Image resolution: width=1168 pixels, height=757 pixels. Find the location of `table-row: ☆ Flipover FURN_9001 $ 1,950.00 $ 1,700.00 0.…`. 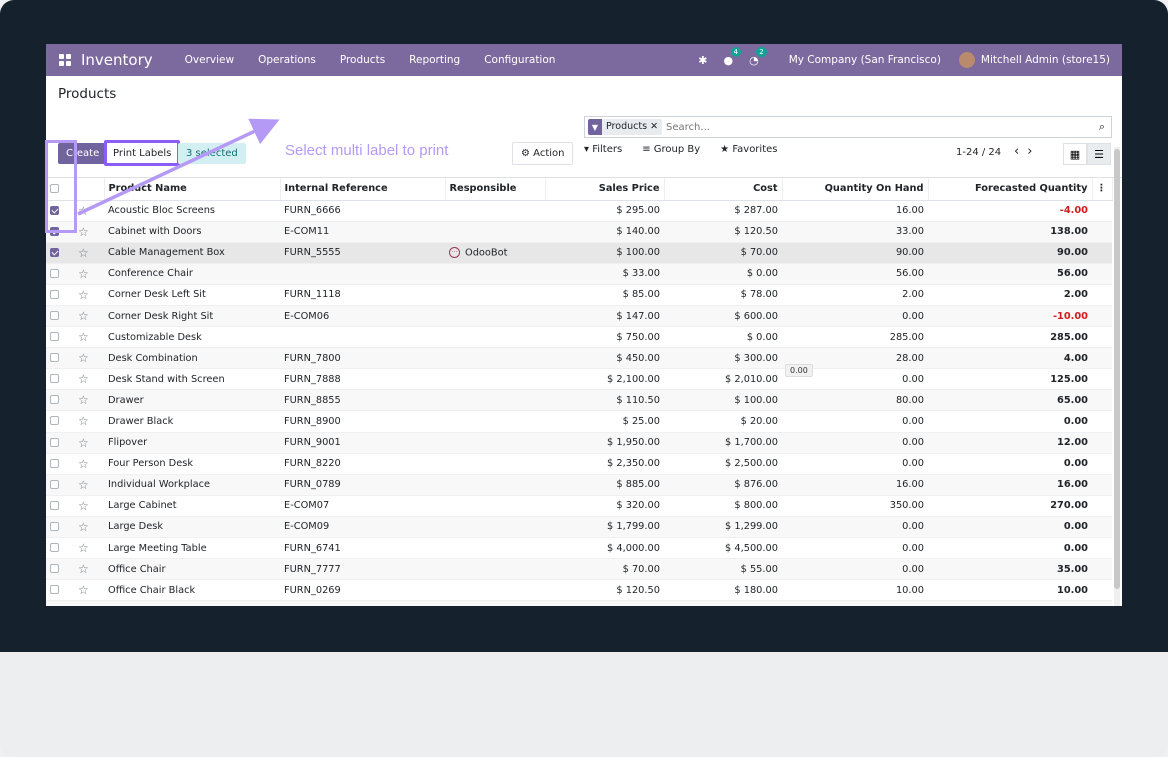

table-row: ☆ Flipover FURN_9001 $ 1,950.00 $ 1,700.00 0.… is located at coordinates (579, 443).